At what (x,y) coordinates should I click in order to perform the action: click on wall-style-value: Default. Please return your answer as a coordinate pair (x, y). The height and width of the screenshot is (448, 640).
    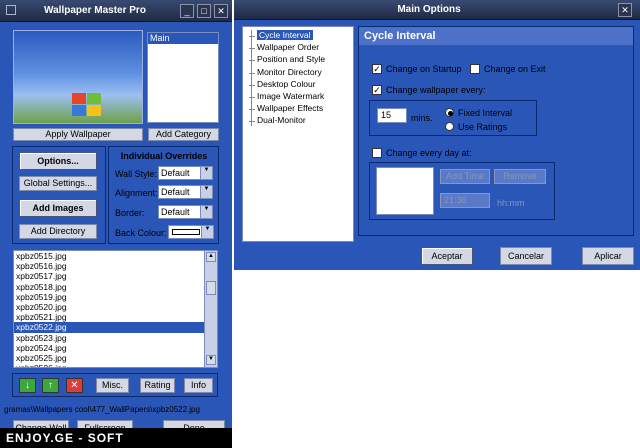
    Looking at the image, I should click on (175, 173).